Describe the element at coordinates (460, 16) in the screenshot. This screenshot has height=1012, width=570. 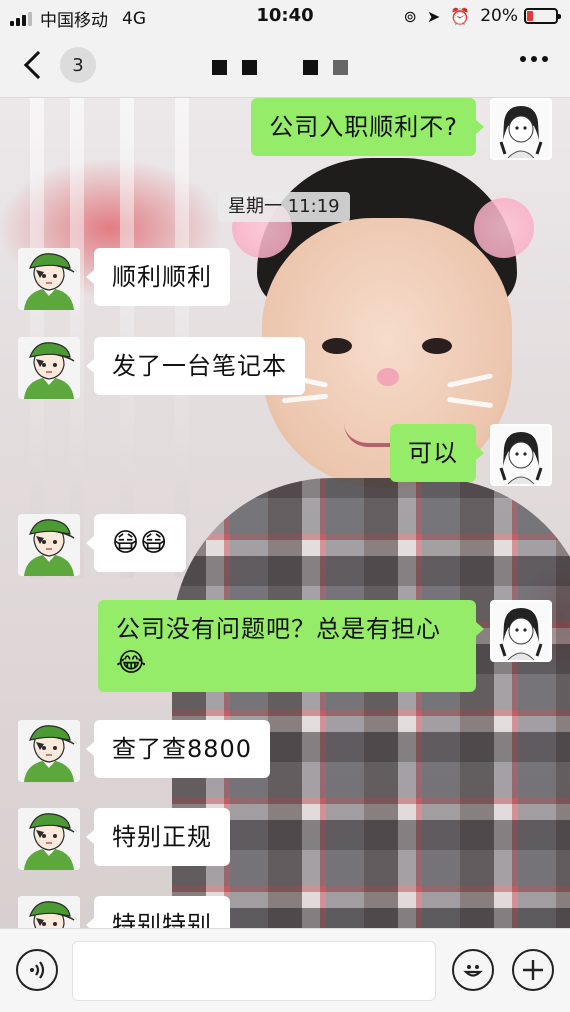
I see `alarm-icon: ⏰` at that location.